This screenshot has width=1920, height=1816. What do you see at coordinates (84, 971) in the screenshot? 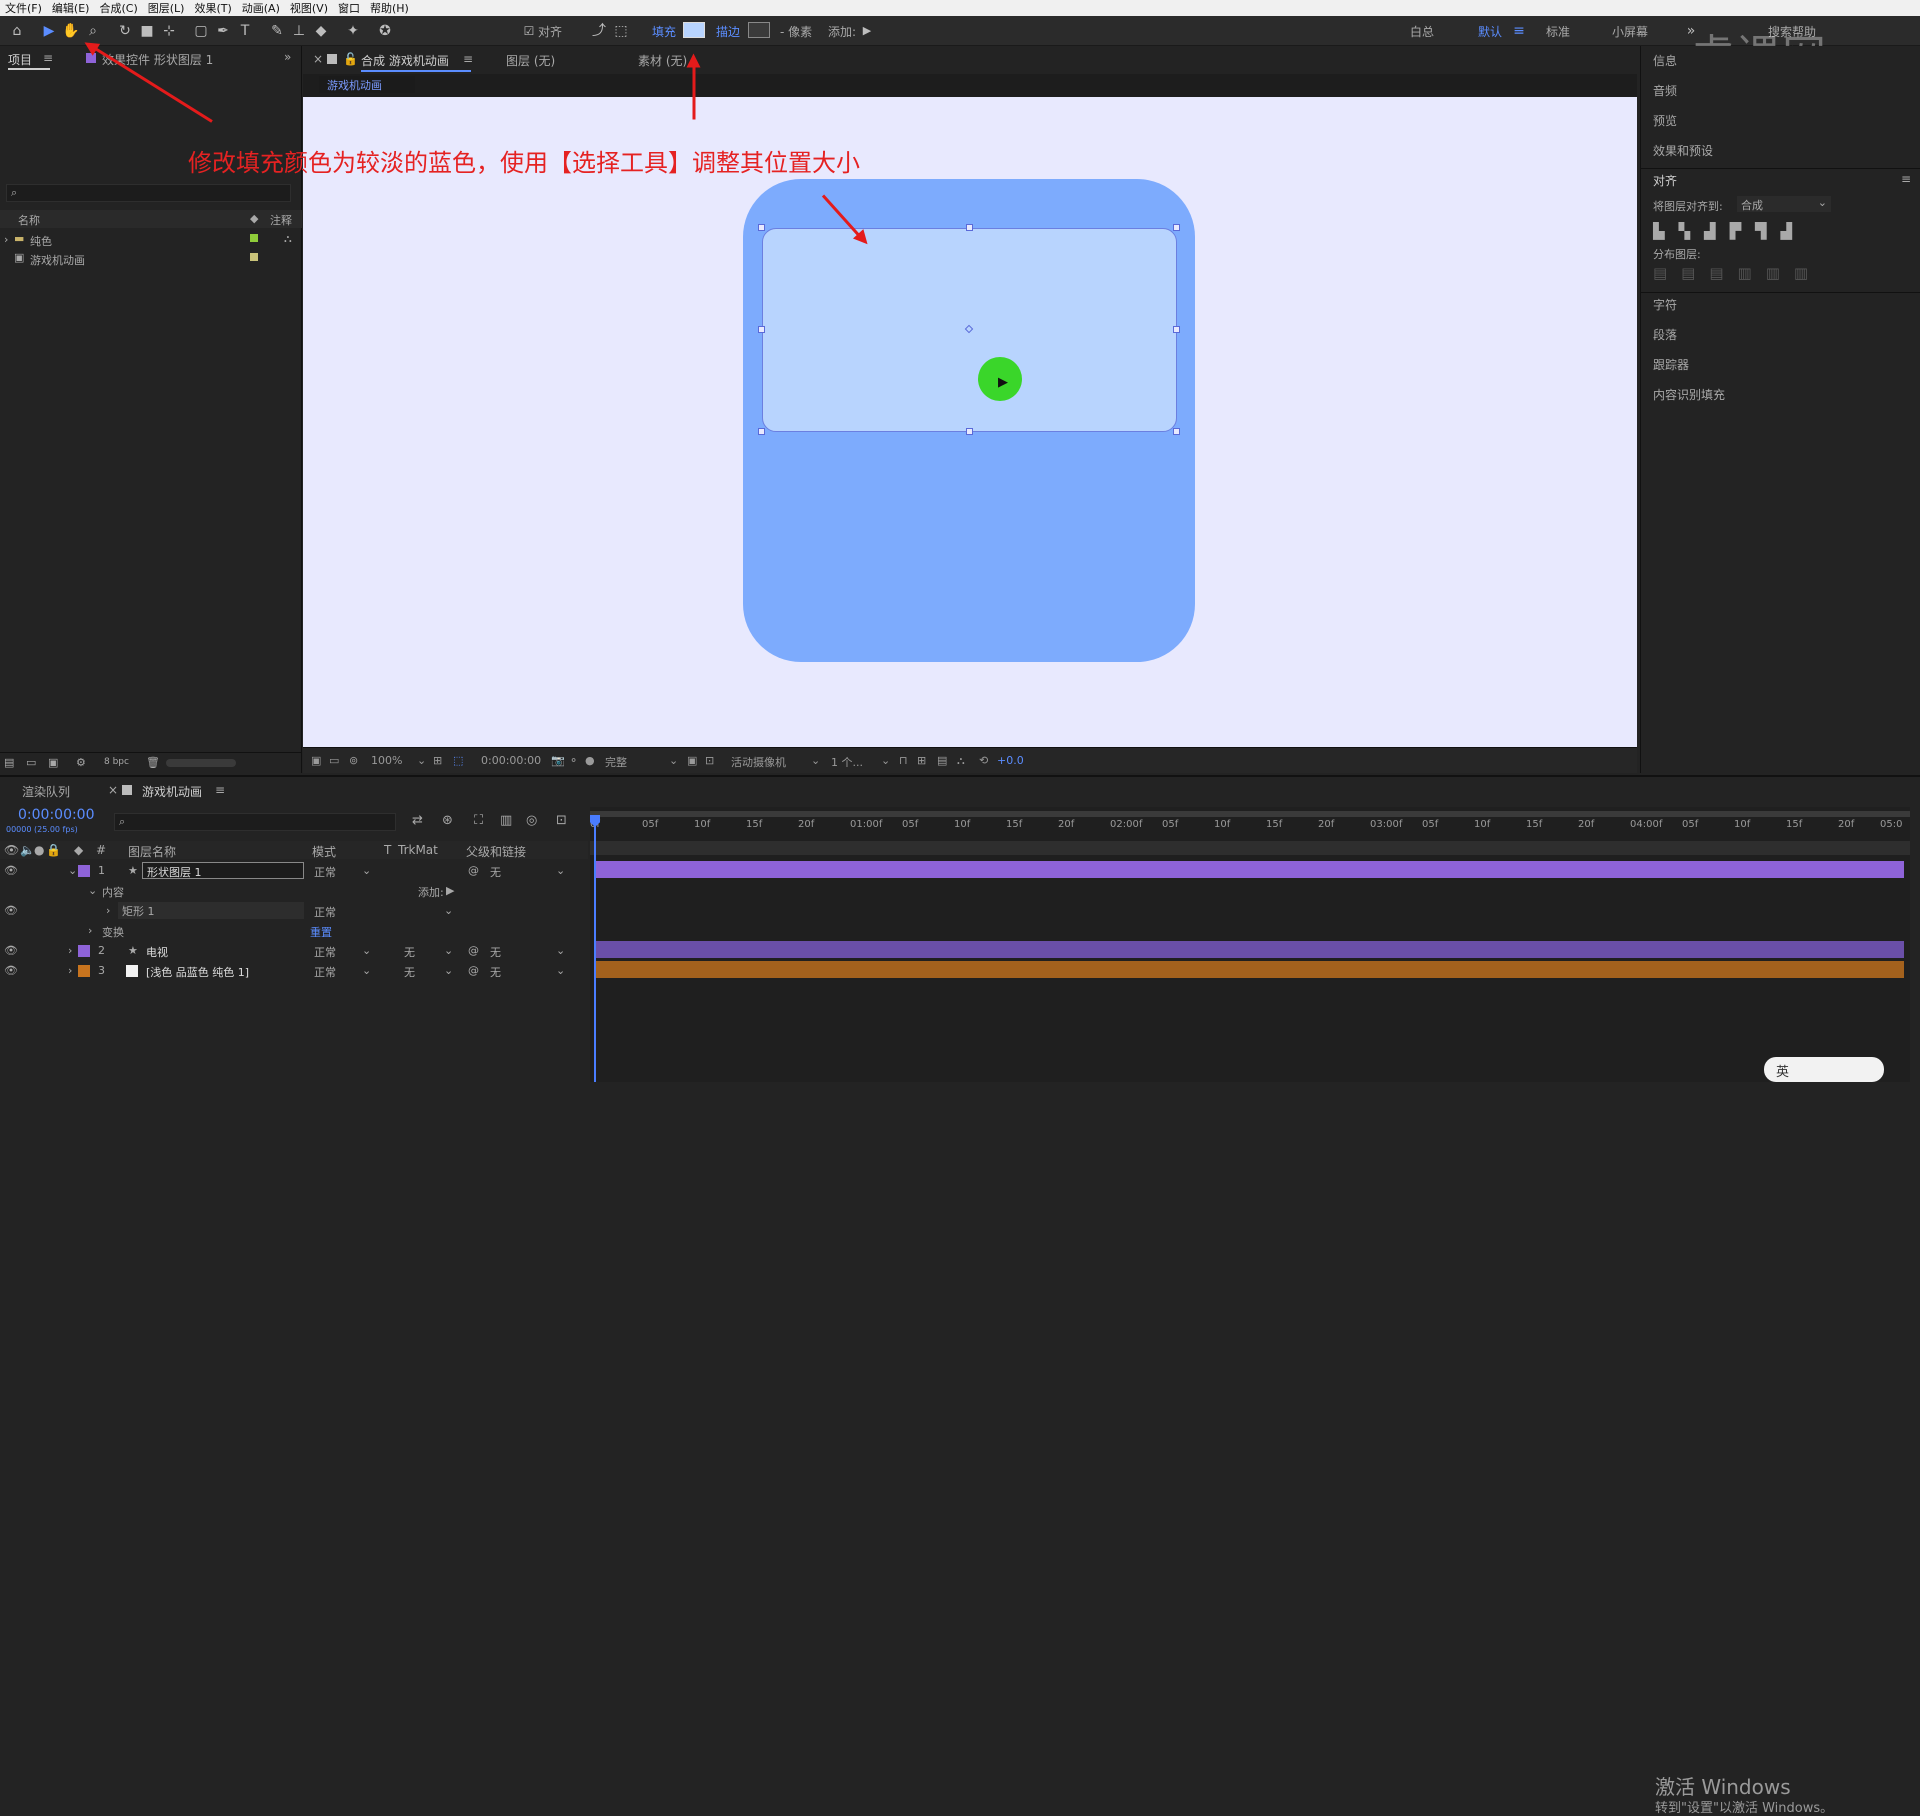
I see `layer-label-swatch` at bounding box center [84, 971].